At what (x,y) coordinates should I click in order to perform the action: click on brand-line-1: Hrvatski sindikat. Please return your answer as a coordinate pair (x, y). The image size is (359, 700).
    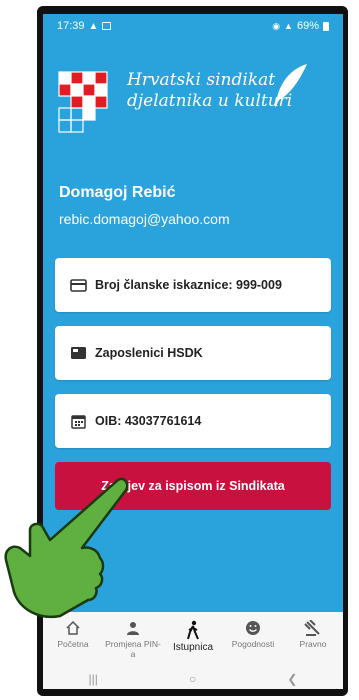
    Looking at the image, I should click on (201, 80).